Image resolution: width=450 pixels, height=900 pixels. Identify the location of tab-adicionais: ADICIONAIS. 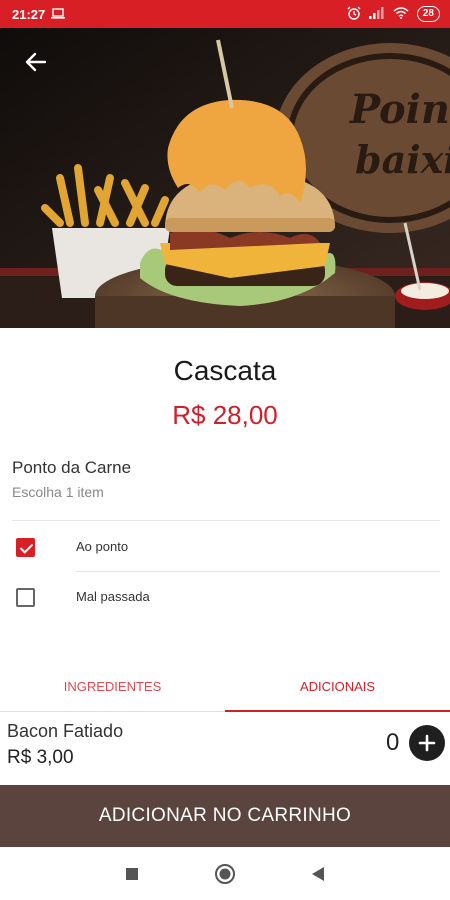
(337, 692).